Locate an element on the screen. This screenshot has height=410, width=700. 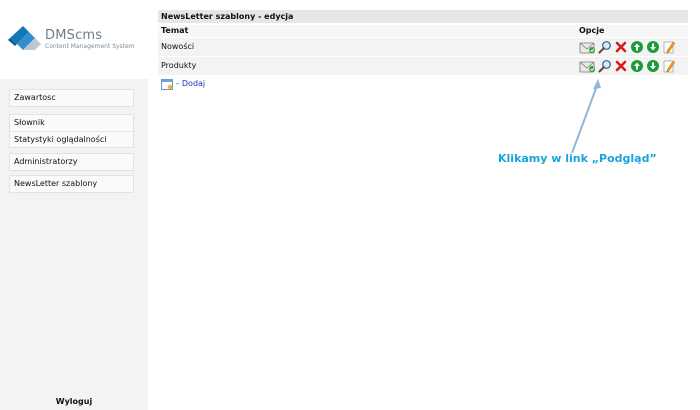
menu-group-content: Zawartosc is located at coordinates (71, 98).